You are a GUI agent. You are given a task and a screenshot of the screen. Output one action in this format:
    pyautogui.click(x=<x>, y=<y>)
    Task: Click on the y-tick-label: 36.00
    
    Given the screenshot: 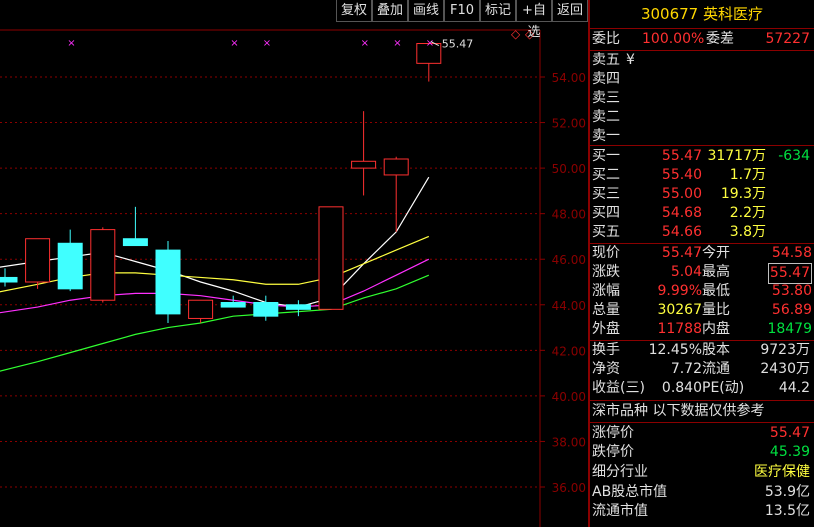 What is the action you would take?
    pyautogui.click(x=569, y=488)
    